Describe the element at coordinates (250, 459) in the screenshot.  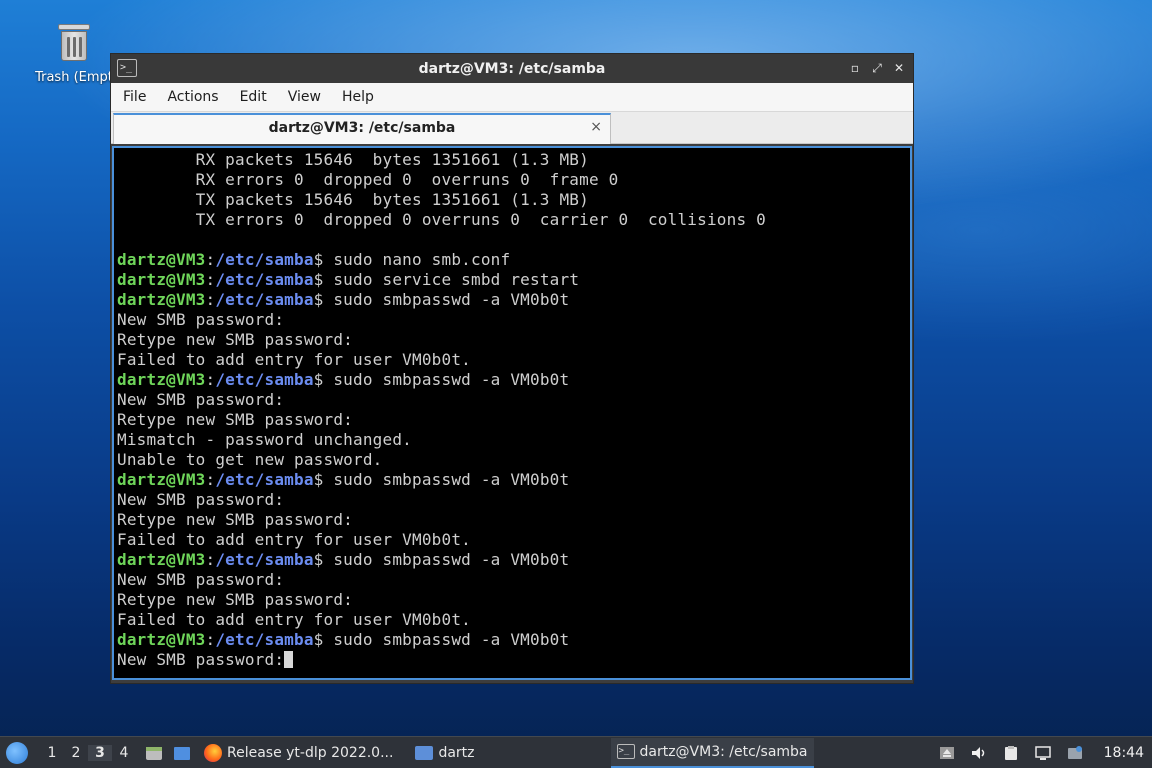
I see `output-text: Unable to get new password.` at that location.